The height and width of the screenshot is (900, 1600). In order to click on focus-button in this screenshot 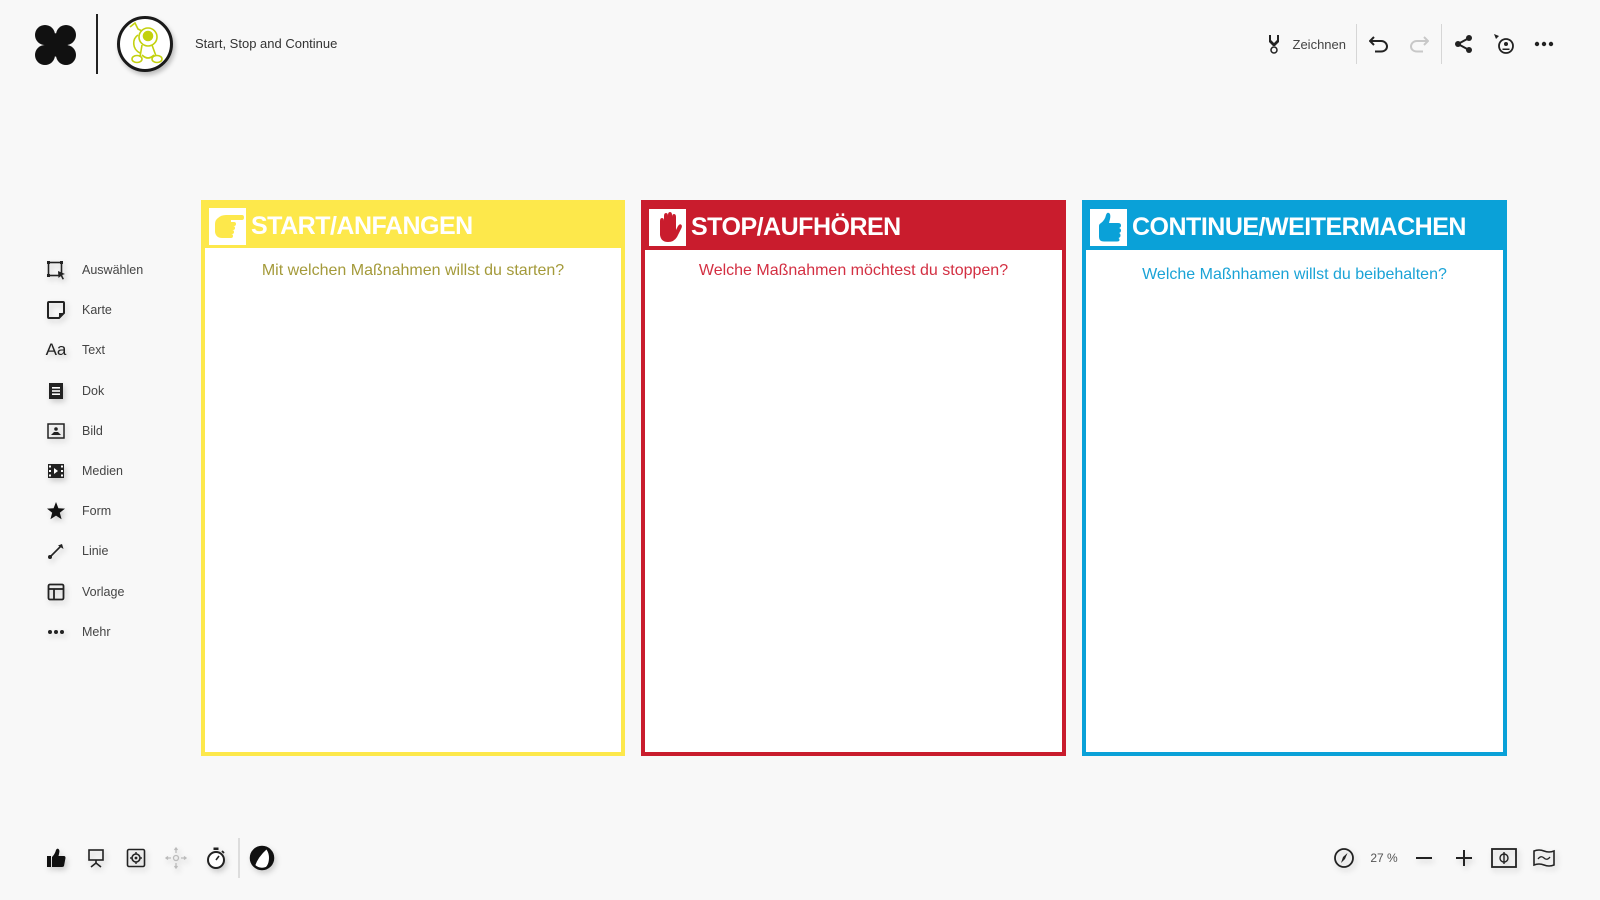, I will do `click(136, 858)`.